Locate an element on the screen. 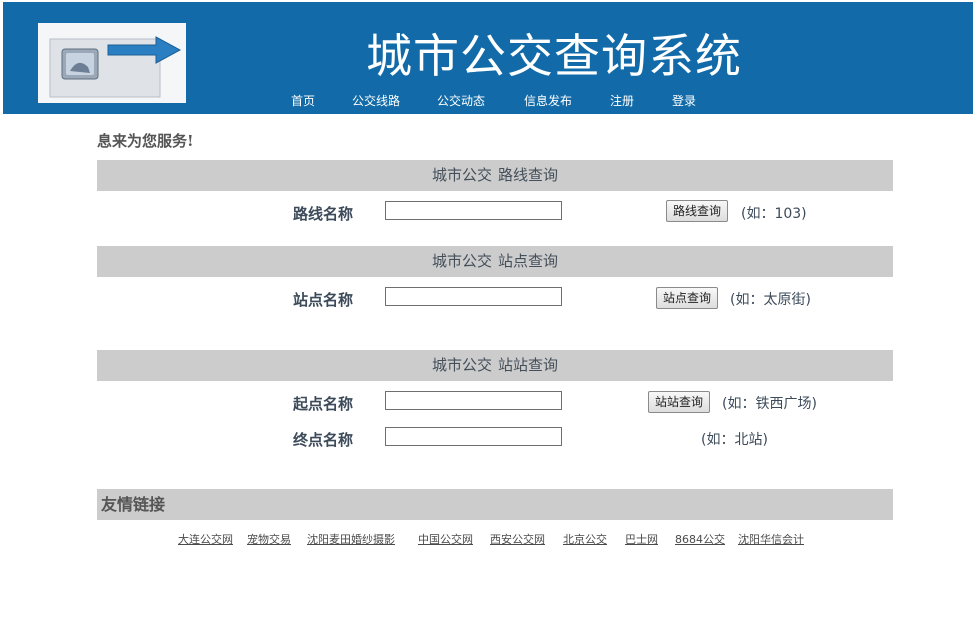 This screenshot has width=978, height=620. start-name-label: 起点名称 is located at coordinates (323, 404).